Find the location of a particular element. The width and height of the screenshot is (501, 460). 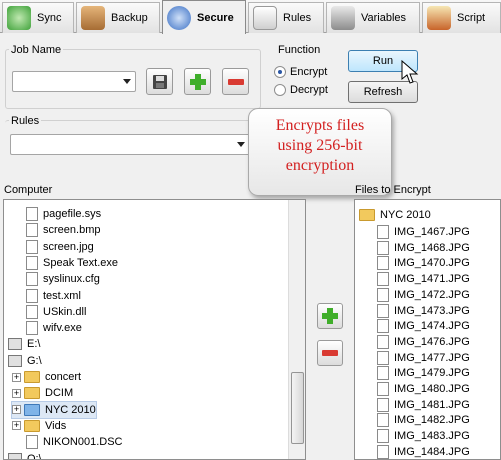

save-job-button is located at coordinates (159, 81).